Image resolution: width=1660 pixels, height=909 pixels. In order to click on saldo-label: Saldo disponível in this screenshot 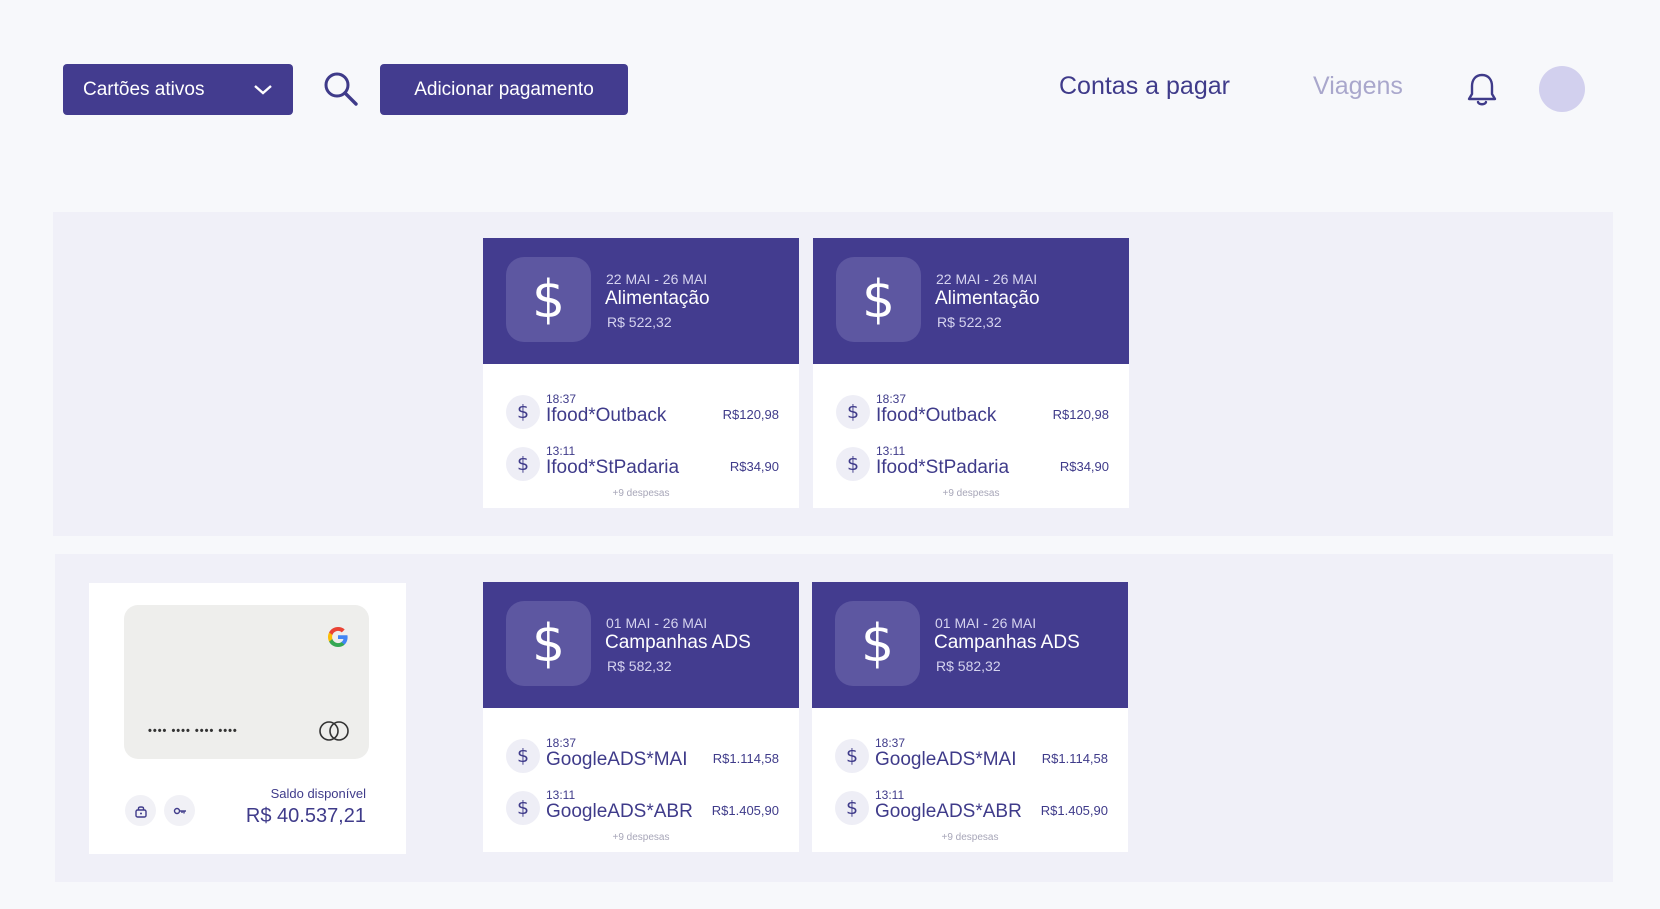, I will do `click(318, 793)`.